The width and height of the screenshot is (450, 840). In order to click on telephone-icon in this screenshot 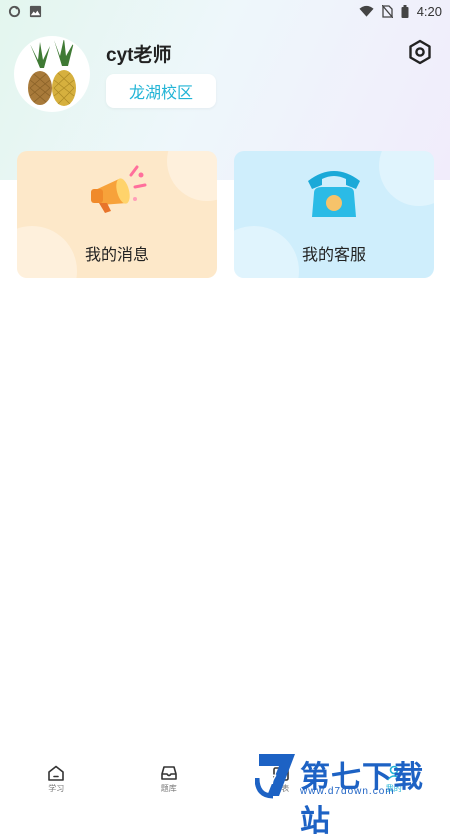, I will do `click(334, 191)`.